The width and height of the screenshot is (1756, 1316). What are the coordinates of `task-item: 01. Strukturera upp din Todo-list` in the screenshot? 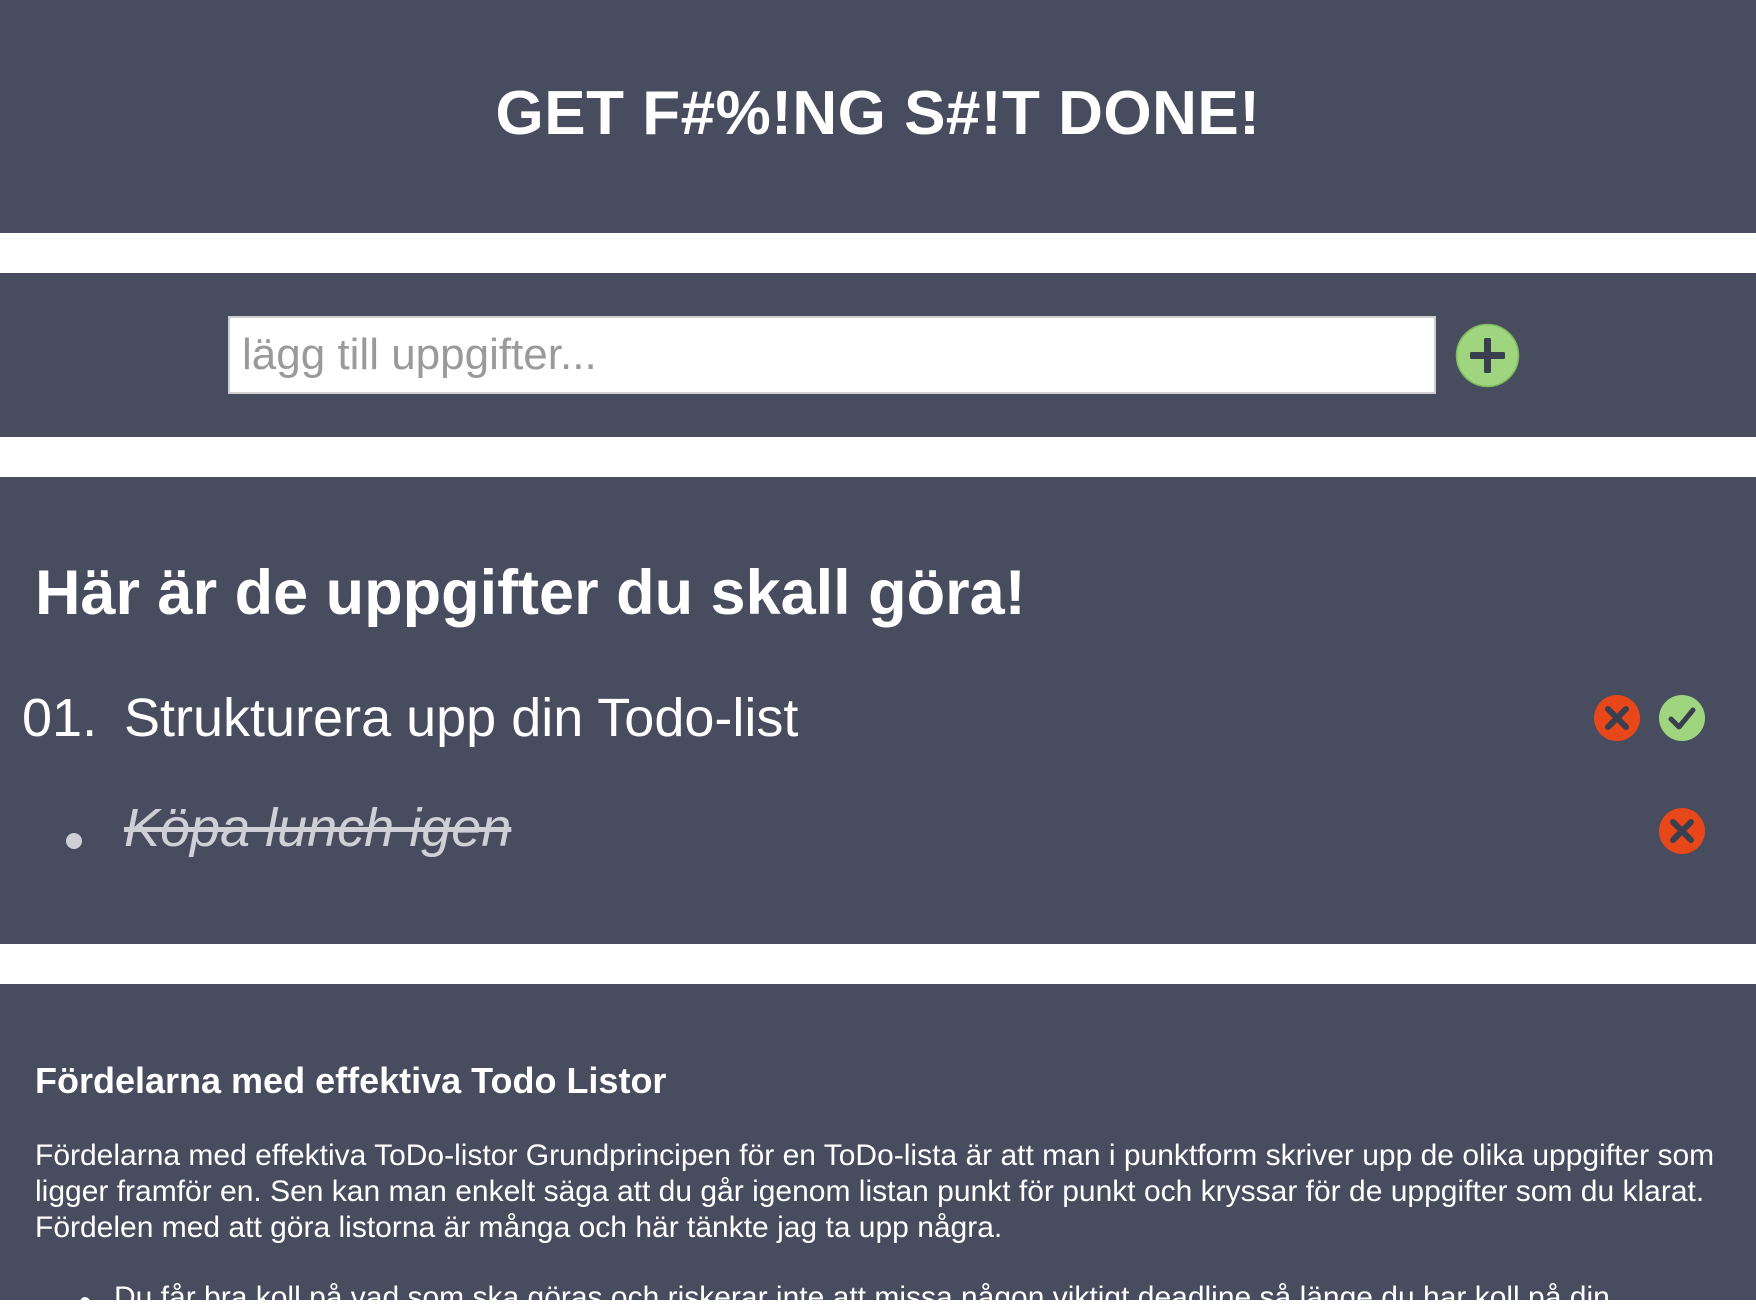 It's located at (878, 722).